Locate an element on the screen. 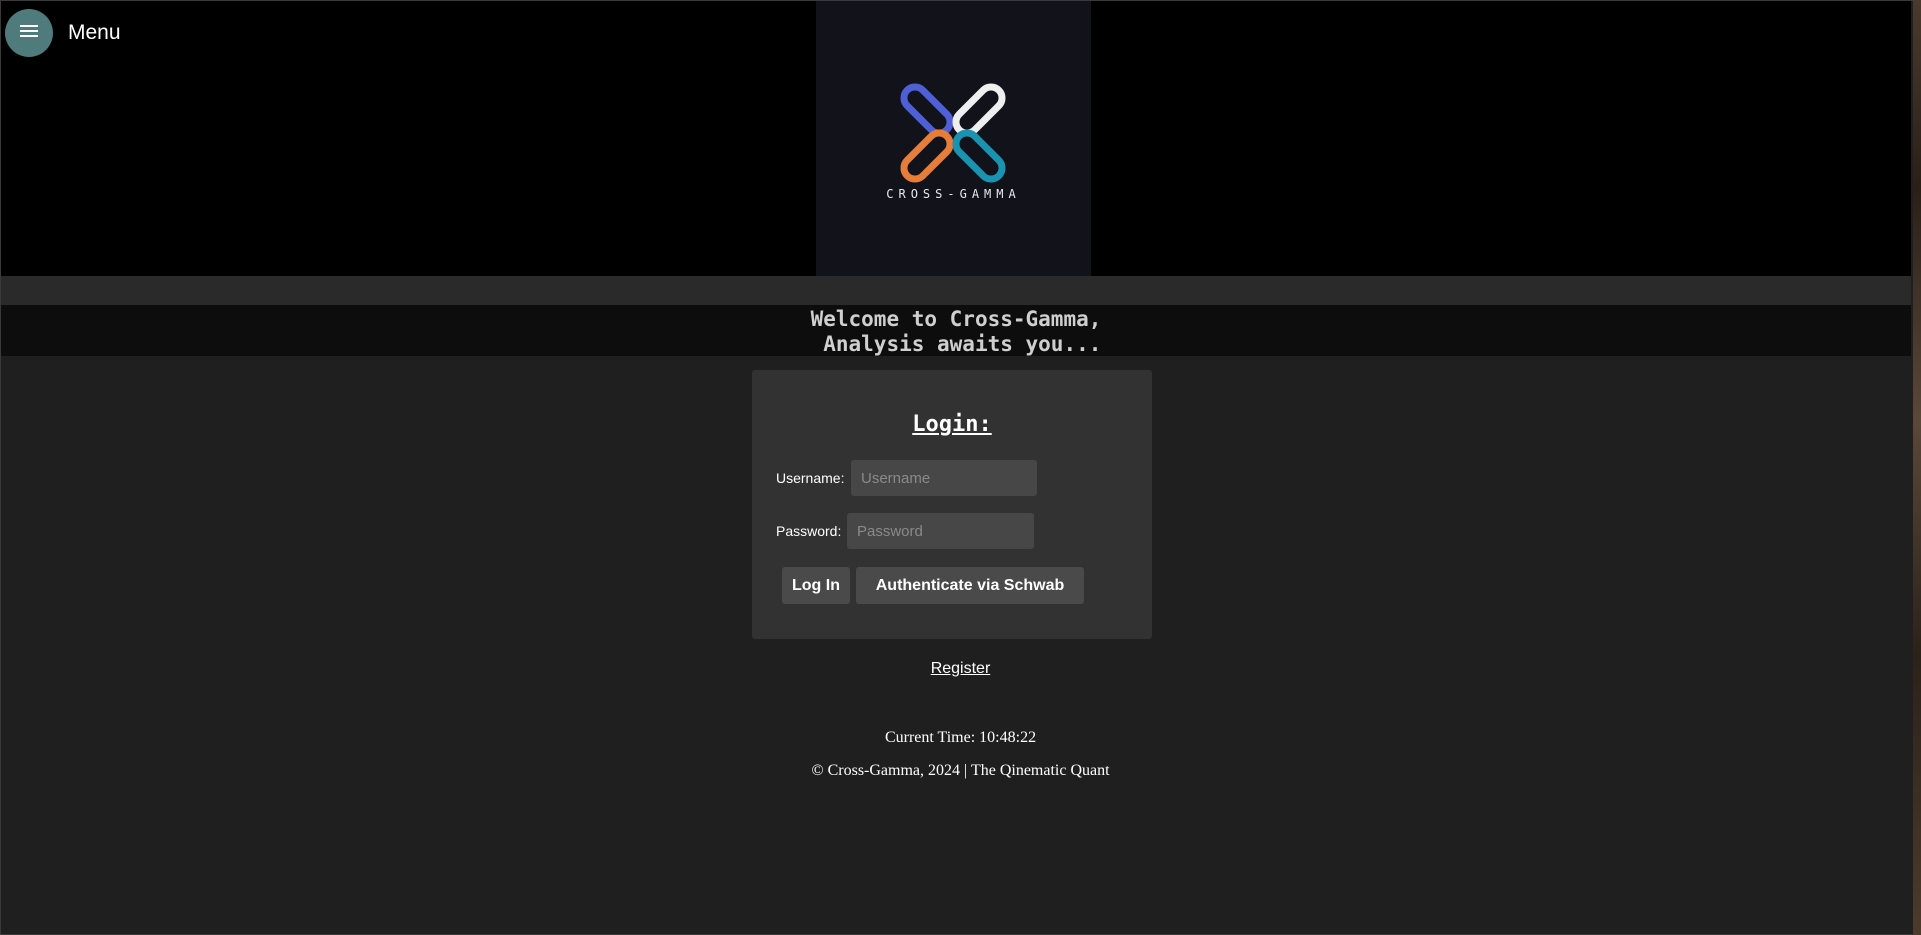 The image size is (1921, 935). current-time-label: Current Time: is located at coordinates (930, 737).